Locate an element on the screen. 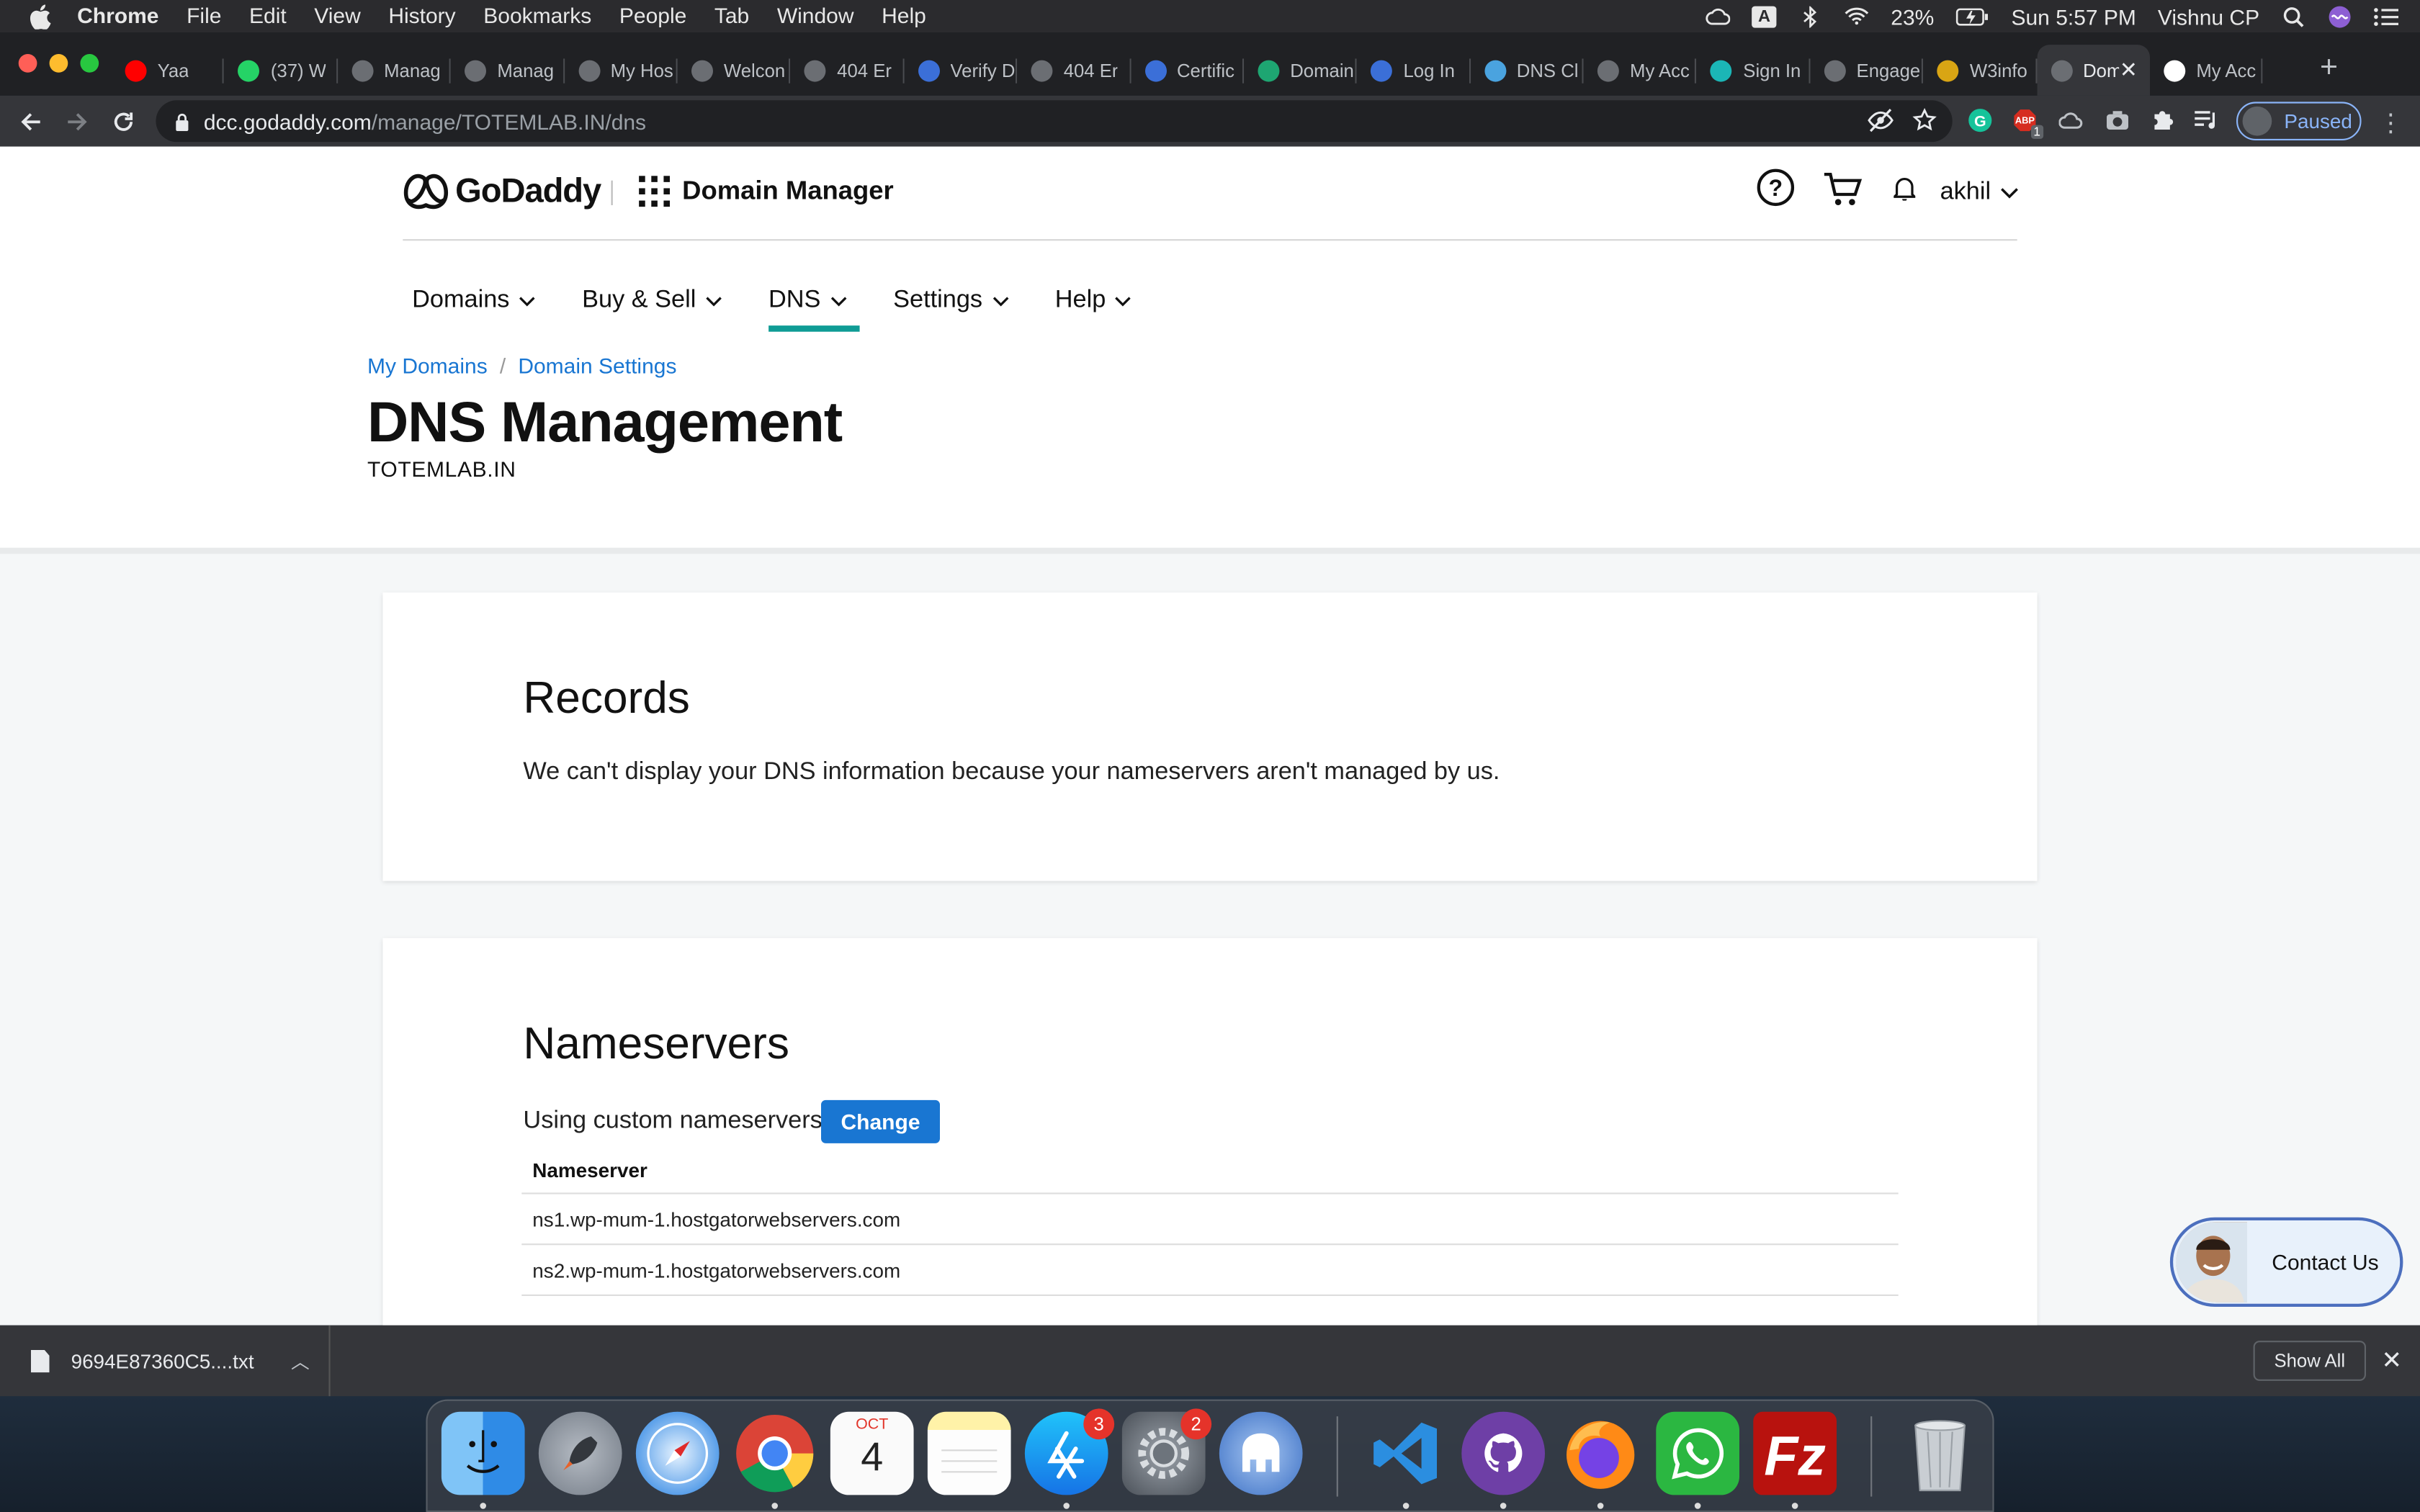 This screenshot has height=1512, width=2420. extensions-puzzle-icon is located at coordinates (2162, 120).